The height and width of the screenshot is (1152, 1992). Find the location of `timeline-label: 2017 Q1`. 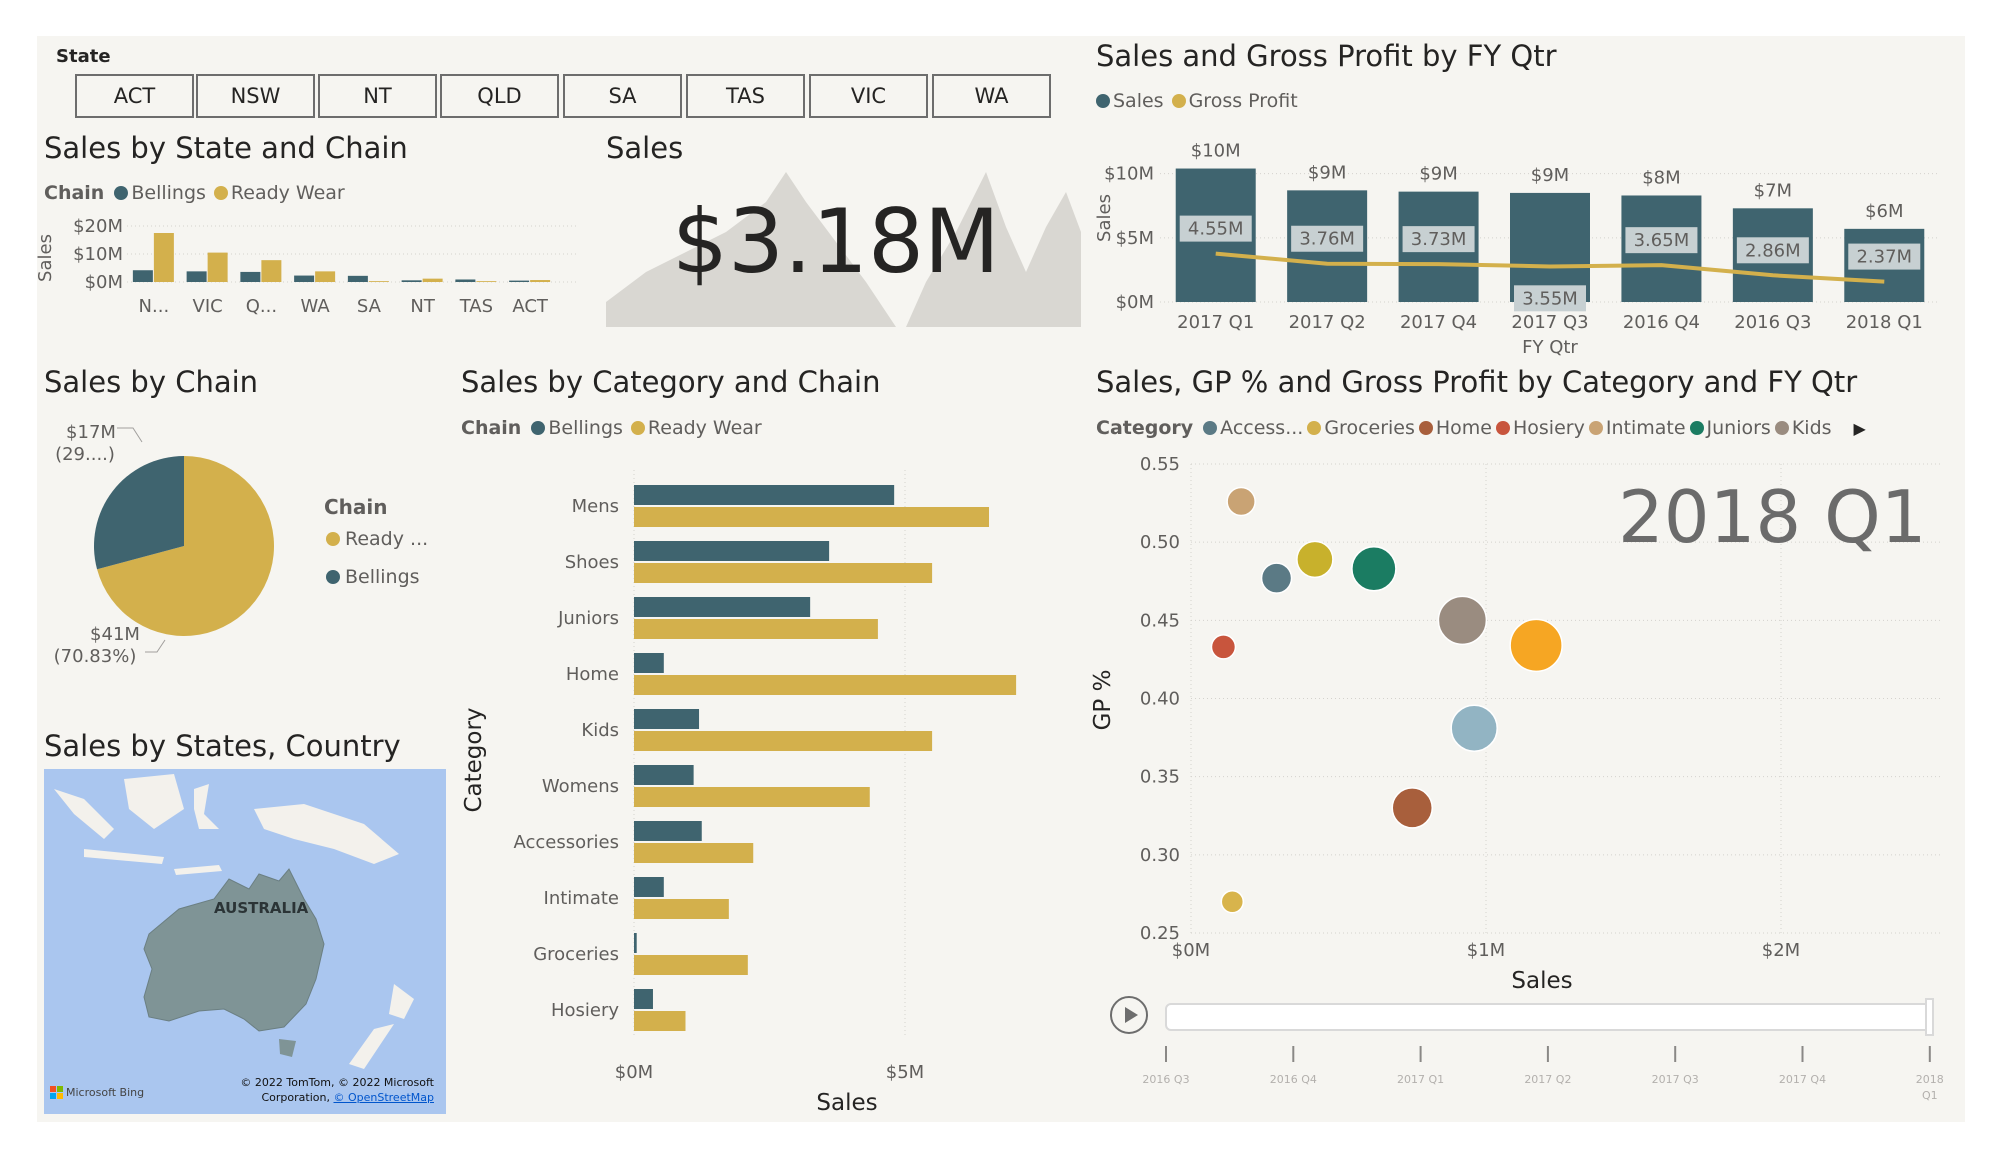

timeline-label: 2017 Q1 is located at coordinates (1420, 1079).